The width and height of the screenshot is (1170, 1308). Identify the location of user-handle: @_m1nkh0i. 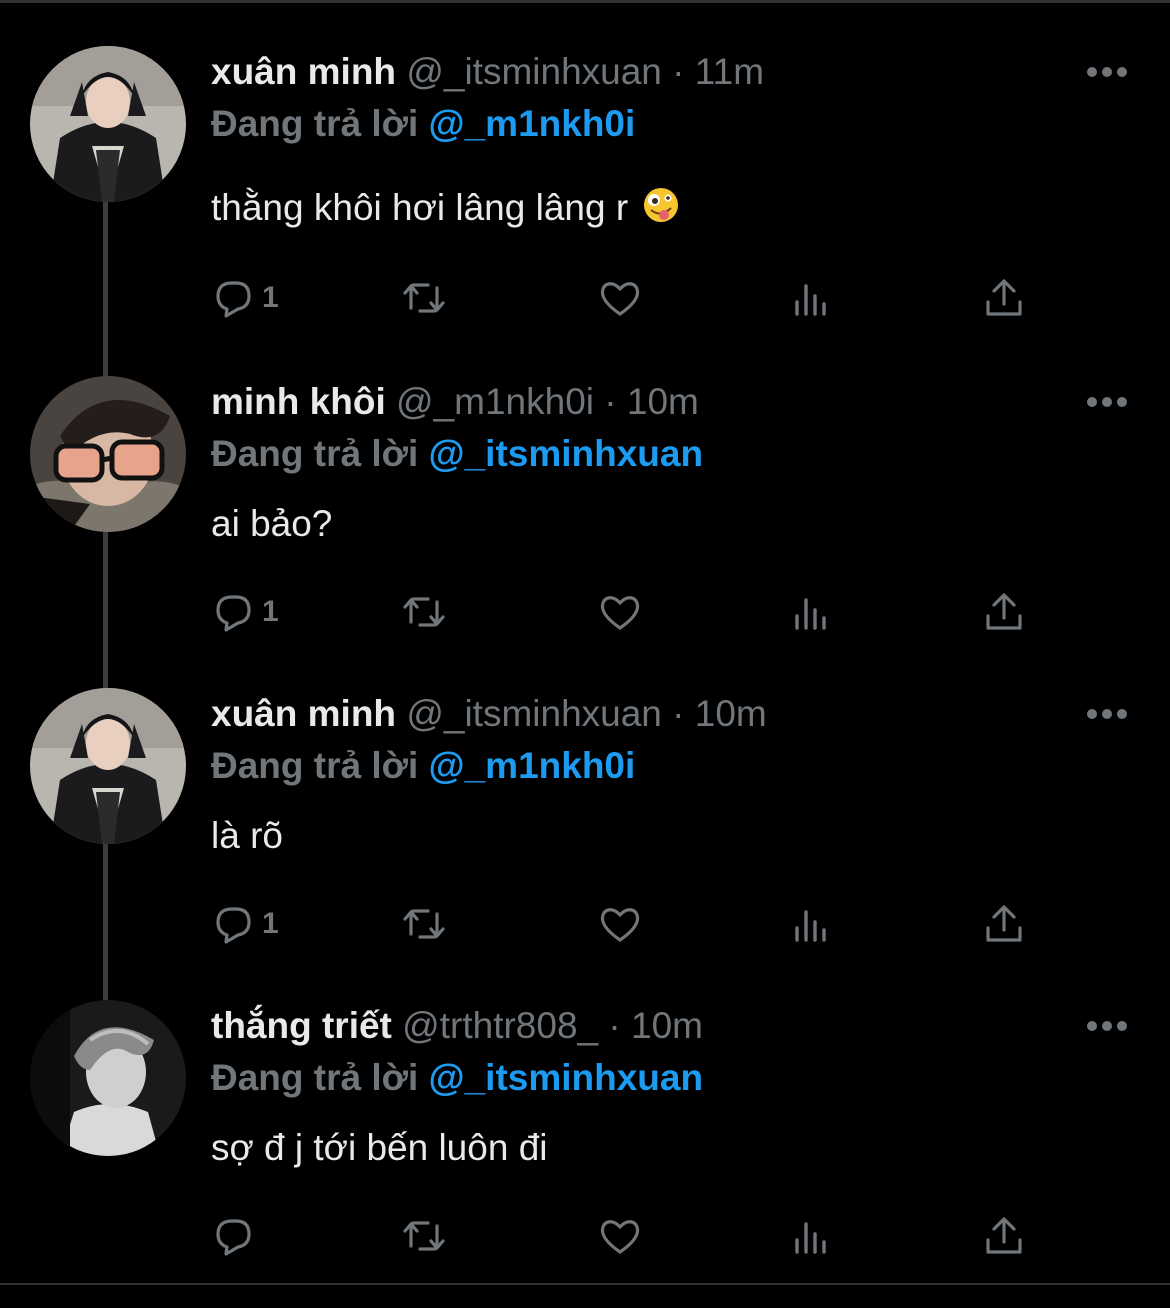
(495, 401).